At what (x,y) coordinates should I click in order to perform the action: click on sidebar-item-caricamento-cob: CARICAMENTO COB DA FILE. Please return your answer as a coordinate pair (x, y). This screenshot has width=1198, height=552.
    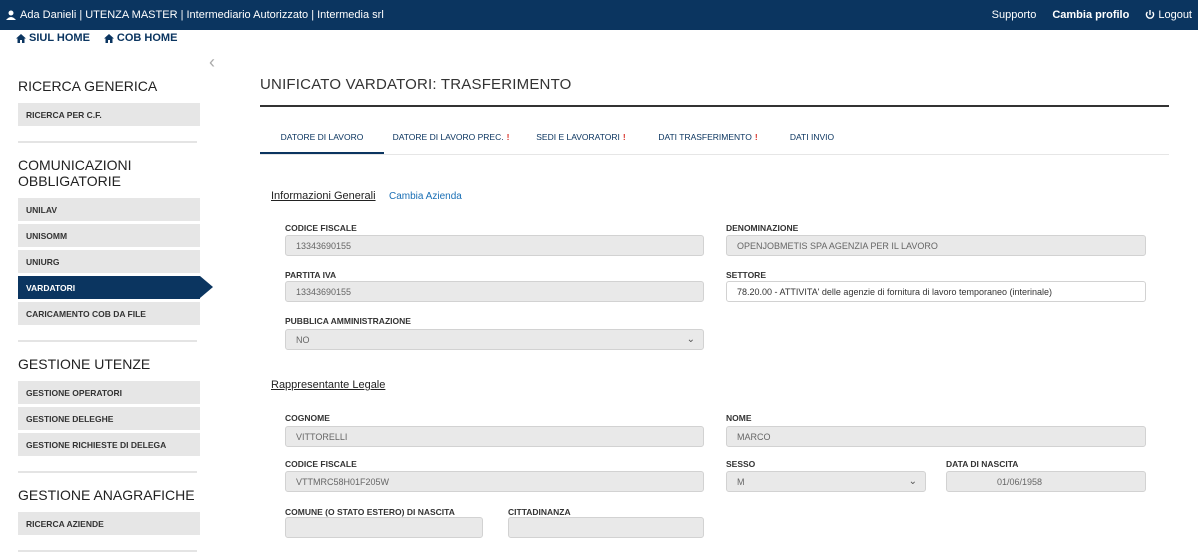
    Looking at the image, I should click on (109, 313).